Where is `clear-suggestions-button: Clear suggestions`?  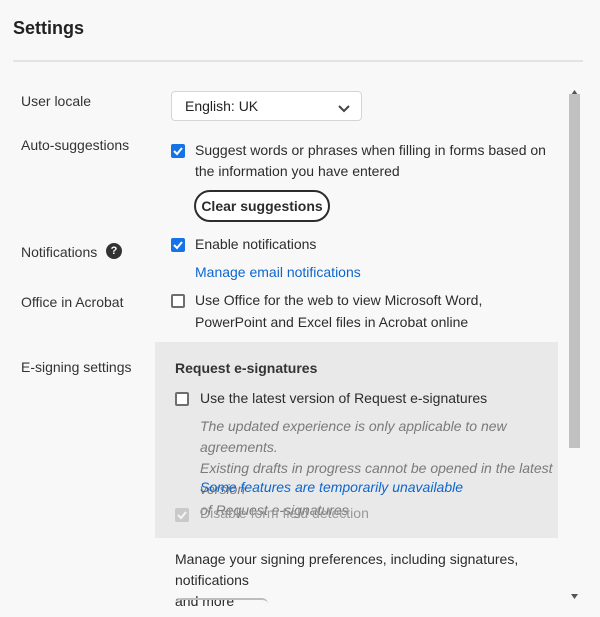 clear-suggestions-button: Clear suggestions is located at coordinates (262, 206).